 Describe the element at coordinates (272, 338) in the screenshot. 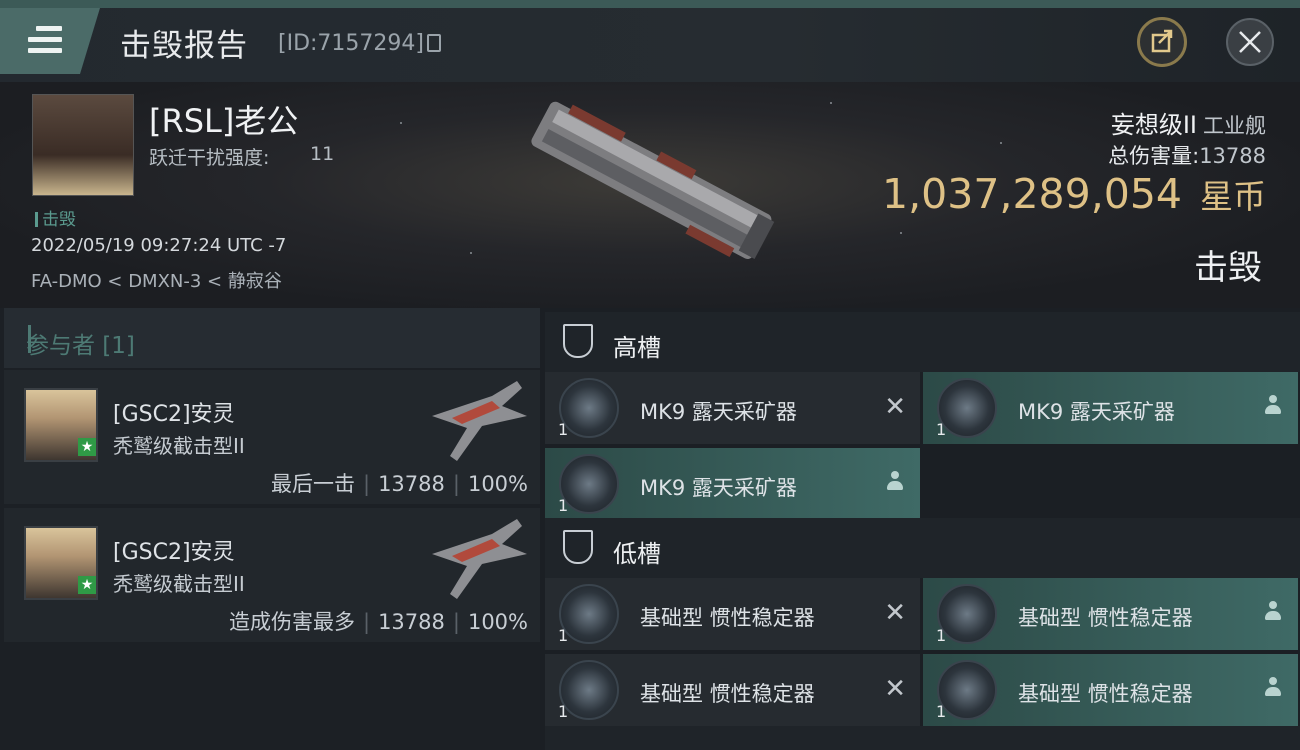

I see `participants-header: 参与者 [1]` at that location.